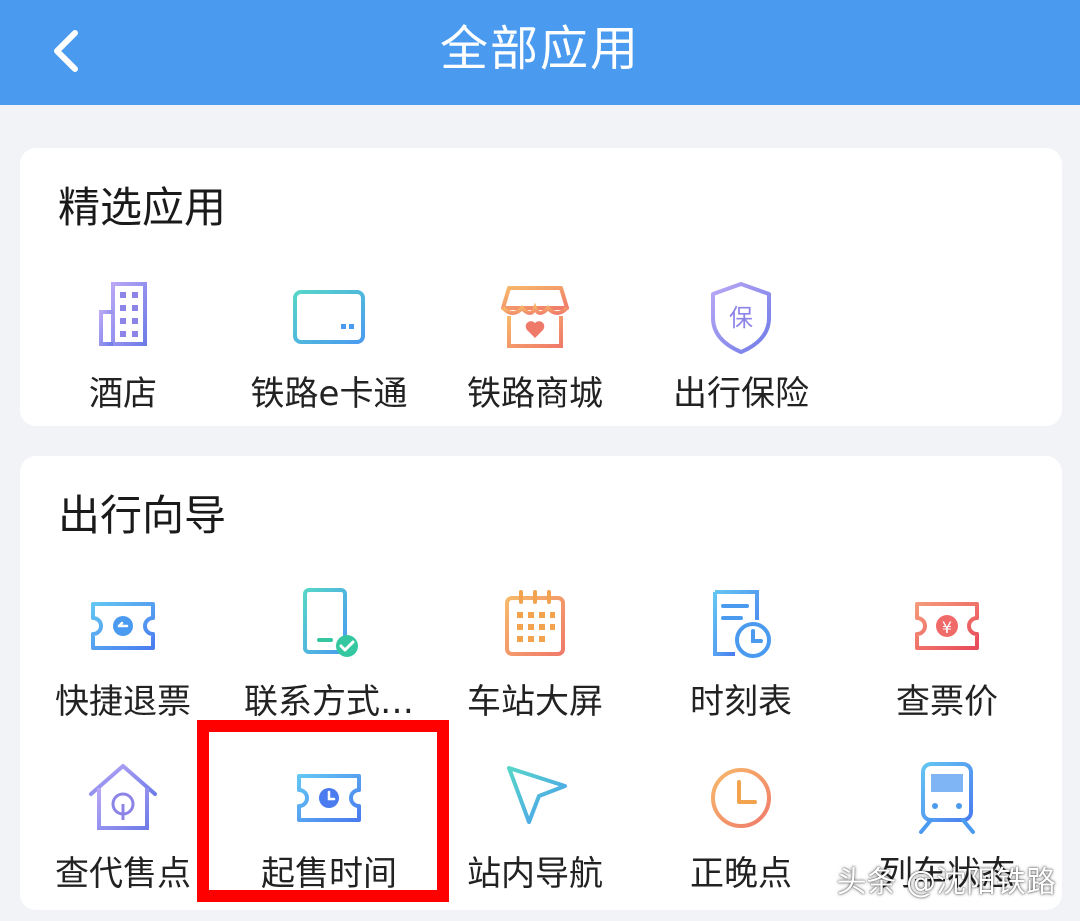 The width and height of the screenshot is (1080, 921). Describe the element at coordinates (535, 702) in the screenshot. I see `app-label: 车站大屏` at that location.